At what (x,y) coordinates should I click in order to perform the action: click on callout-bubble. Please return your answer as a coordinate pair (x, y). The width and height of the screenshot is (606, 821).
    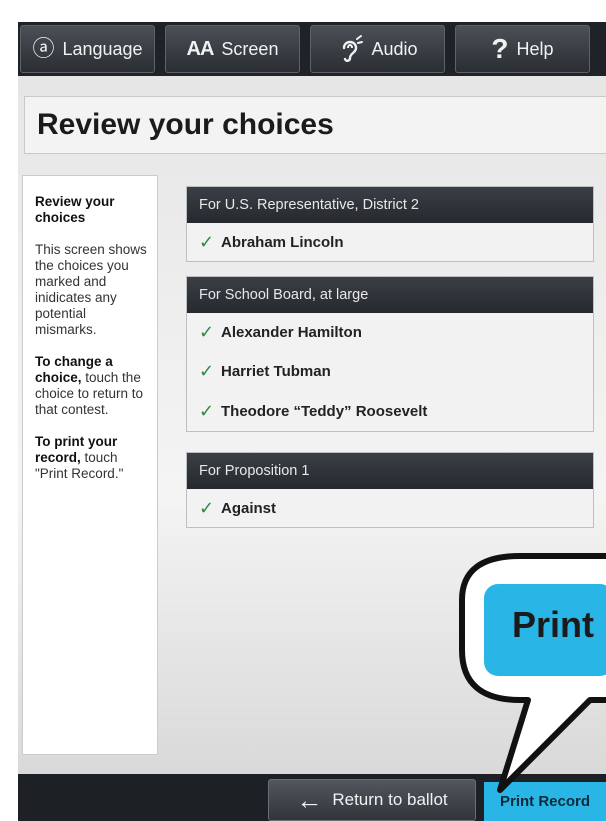
    Looking at the image, I should click on (532, 673).